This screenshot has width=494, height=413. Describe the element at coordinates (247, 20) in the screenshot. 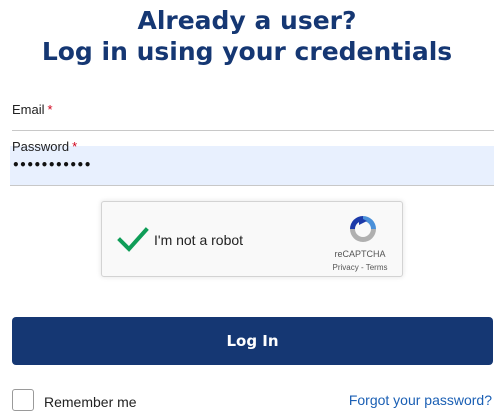

I see `heading-line-1: Already a user?` at that location.